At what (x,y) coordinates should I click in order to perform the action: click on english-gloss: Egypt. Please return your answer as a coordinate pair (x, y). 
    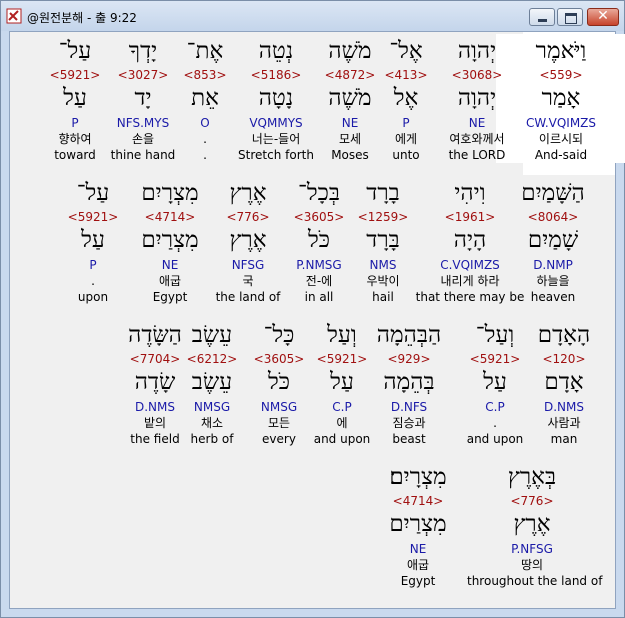
    Looking at the image, I should click on (418, 581).